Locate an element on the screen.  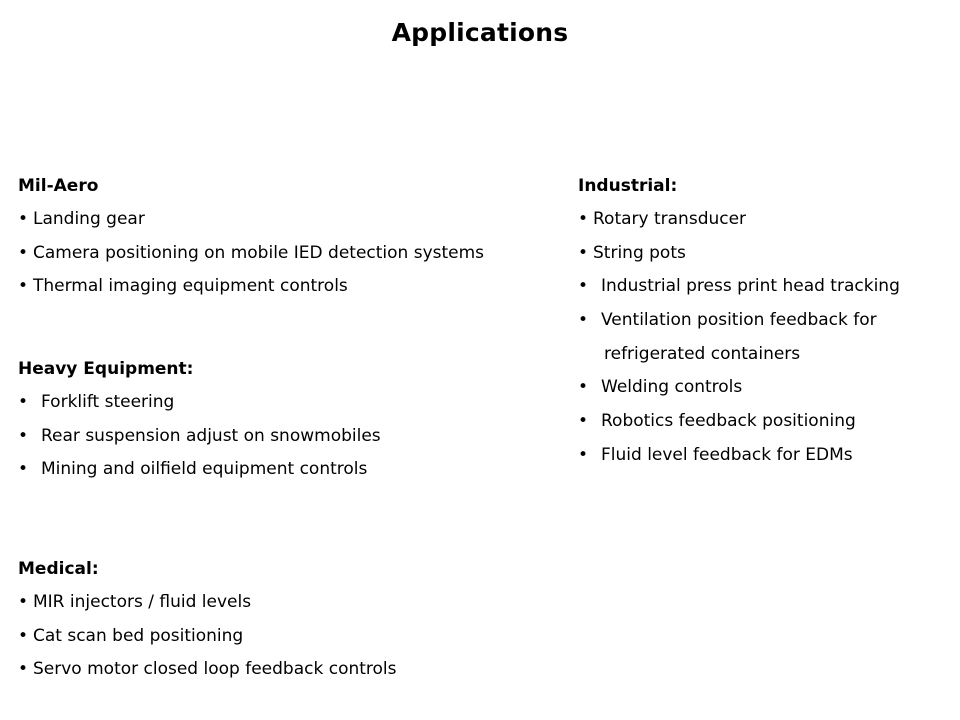
list-item-text: Ventilation position feedback for is located at coordinates (739, 320).